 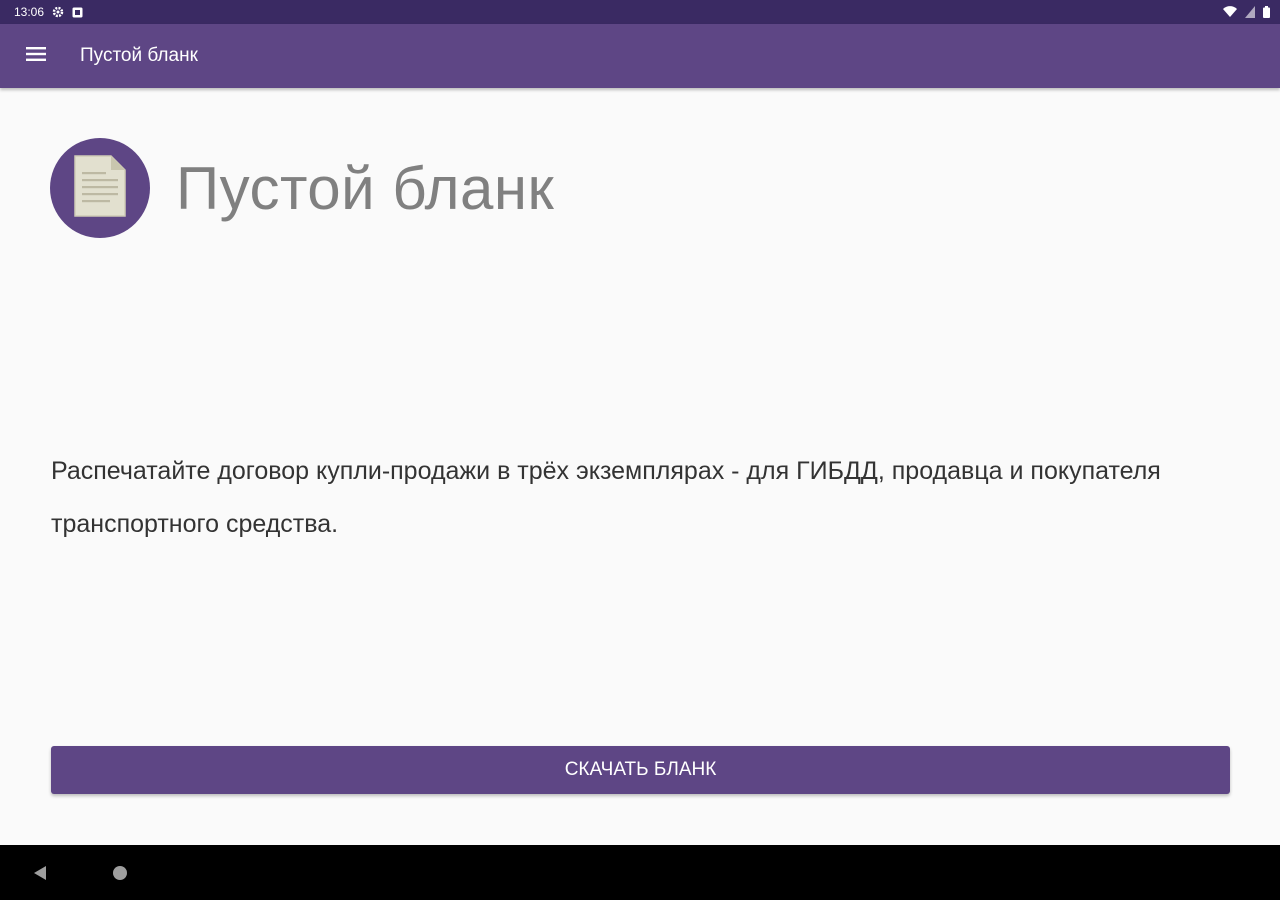 What do you see at coordinates (48, 12) in the screenshot?
I see `status-left: 13:06` at bounding box center [48, 12].